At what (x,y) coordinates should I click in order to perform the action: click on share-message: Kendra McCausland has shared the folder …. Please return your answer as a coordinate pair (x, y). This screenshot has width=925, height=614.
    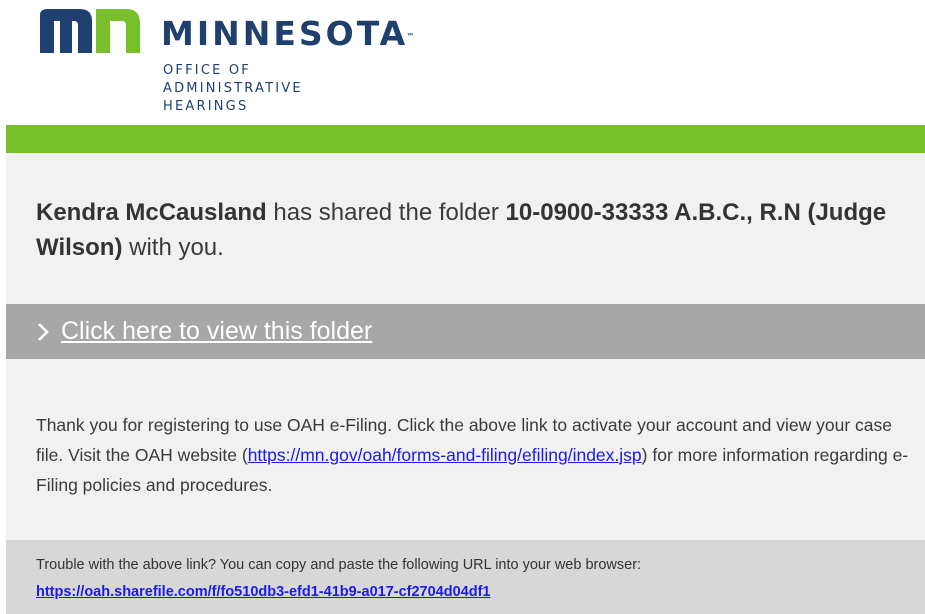
    Looking at the image, I should click on (476, 230).